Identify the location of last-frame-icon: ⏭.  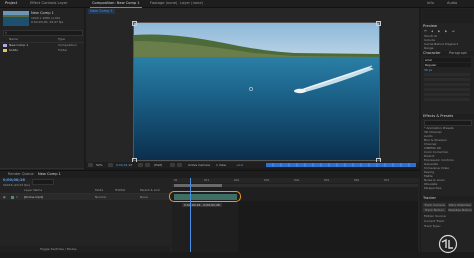
(453, 31).